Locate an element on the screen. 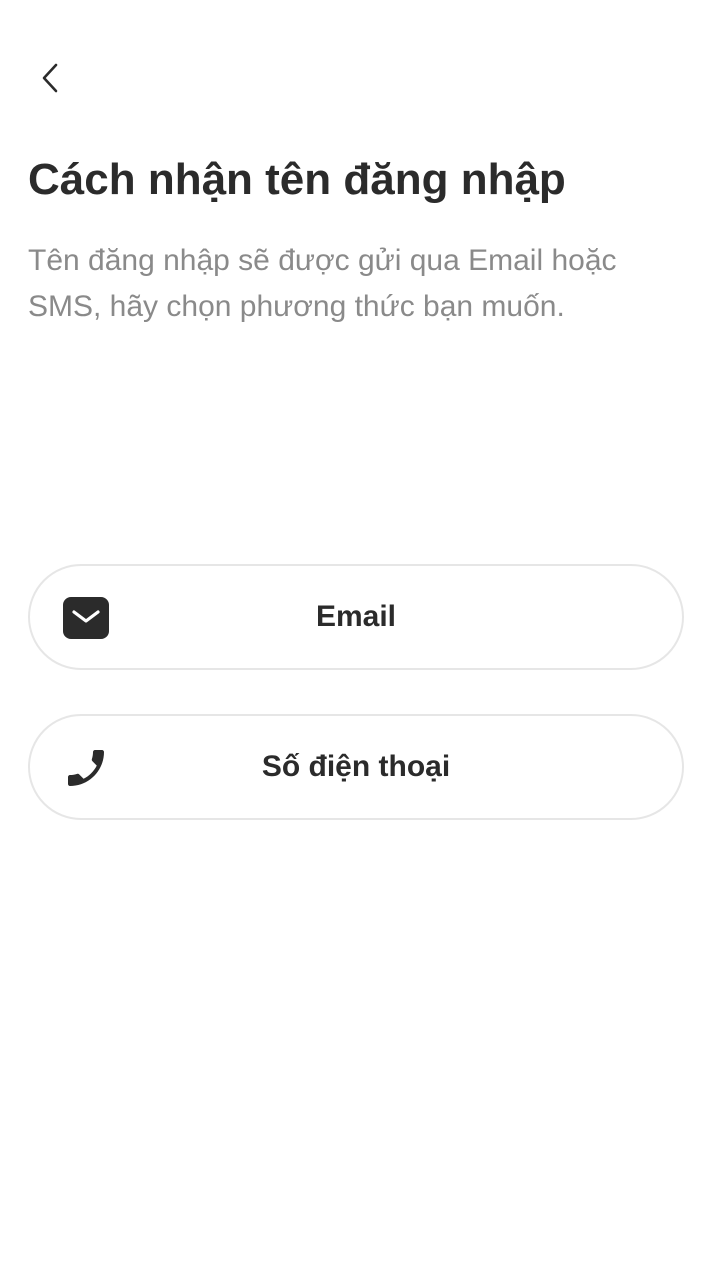 The height and width of the screenshot is (1268, 714). back-button is located at coordinates (50, 78).